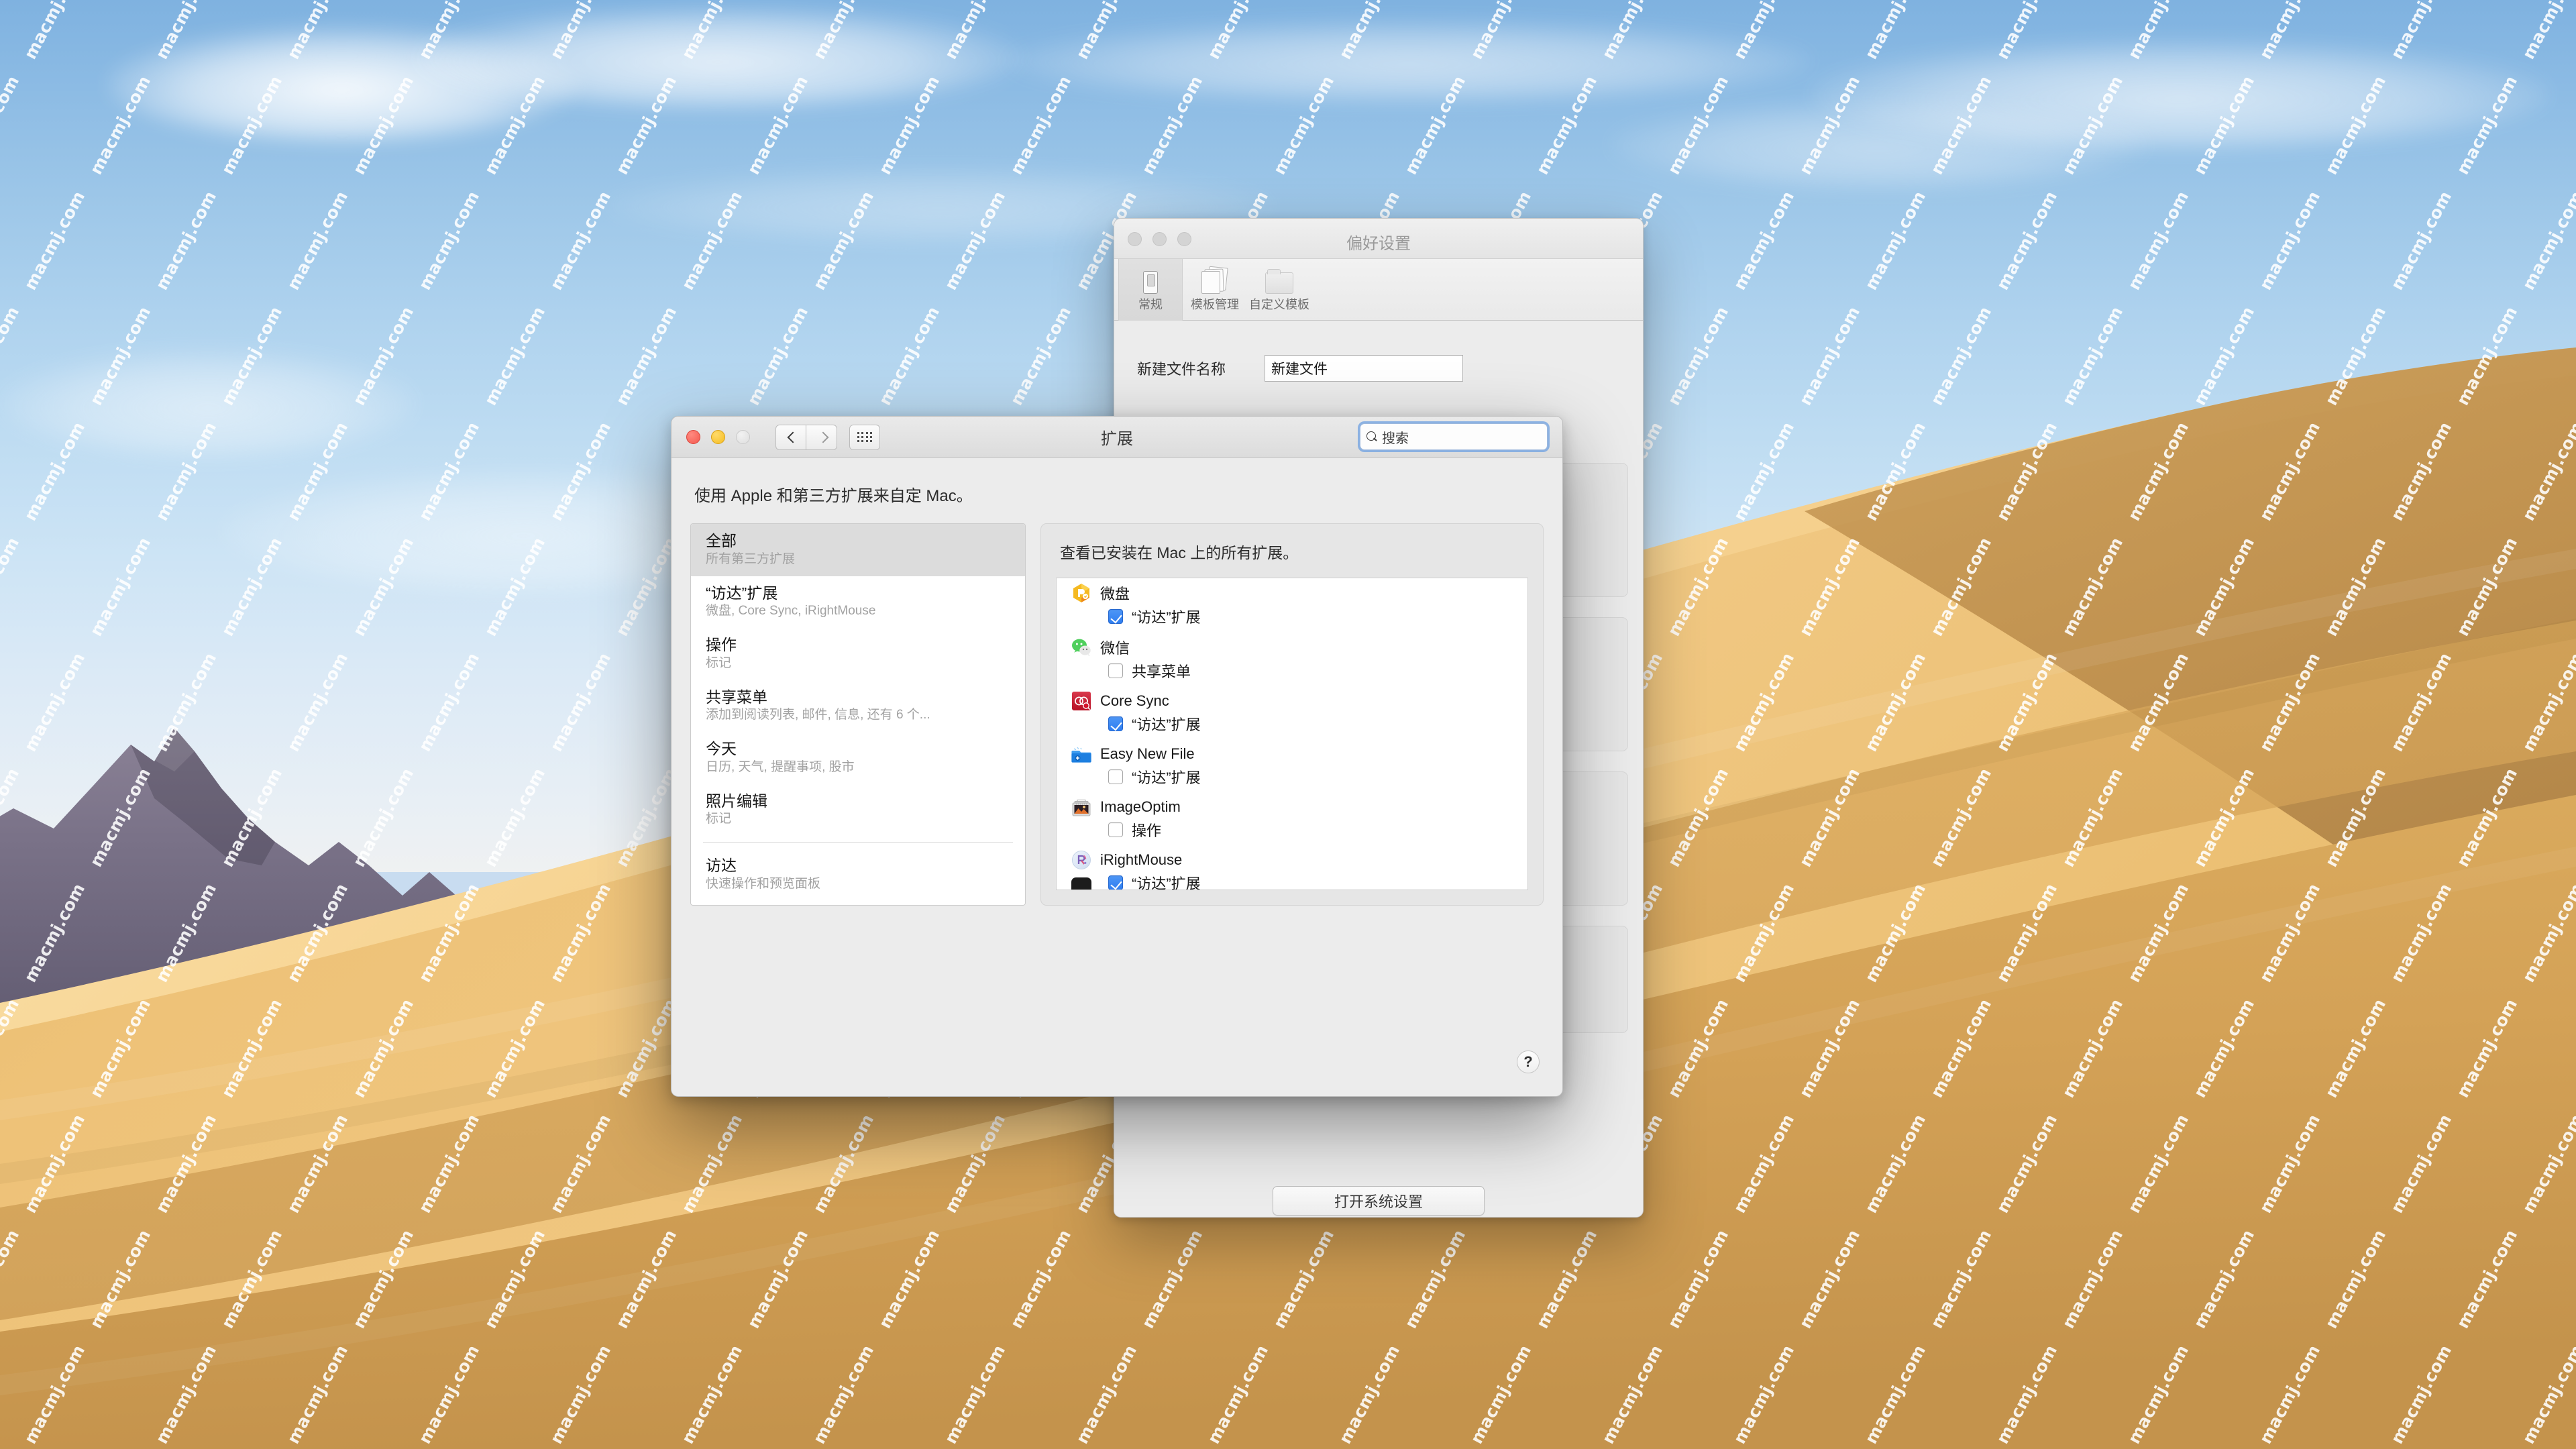 The image size is (2576, 1449). What do you see at coordinates (751, 558) in the screenshot?
I see `sidebar-item-subtitle: 所有第三方扩展` at bounding box center [751, 558].